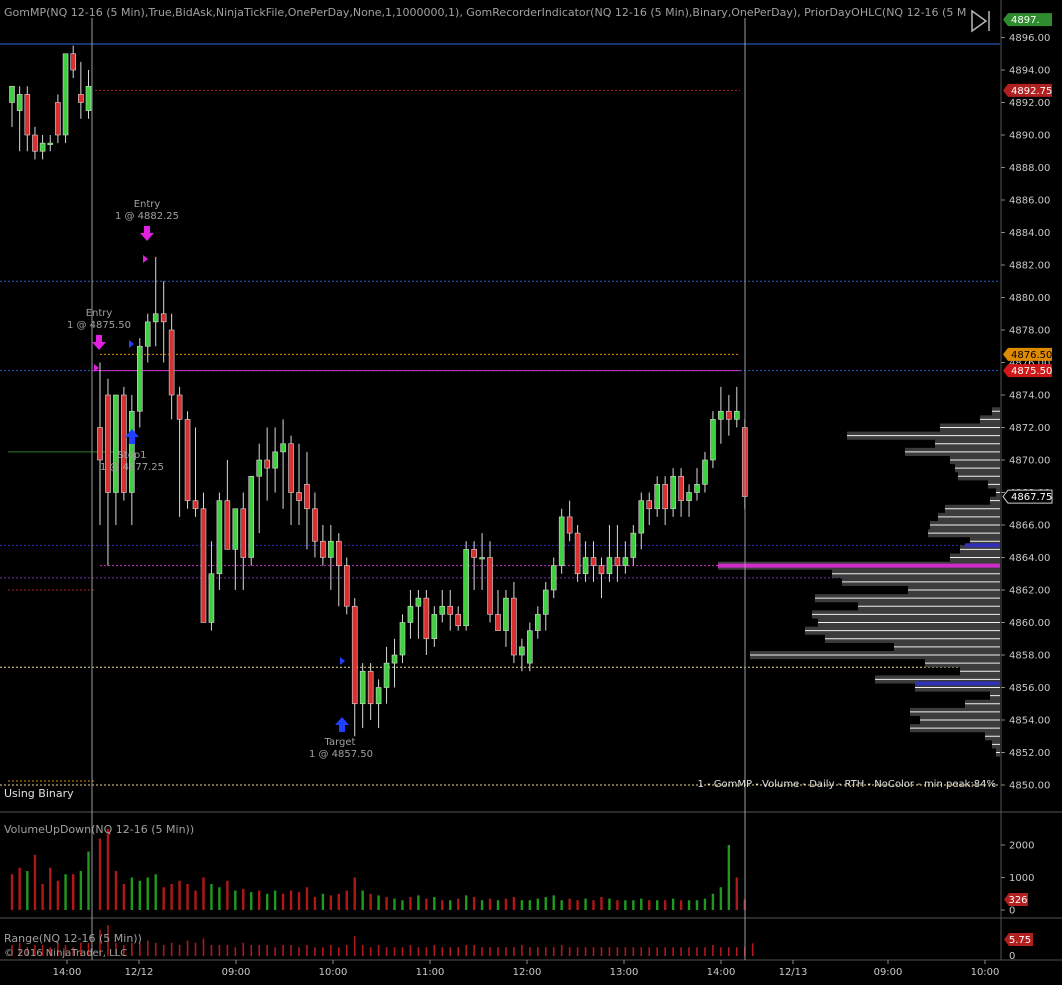 The width and height of the screenshot is (1062, 985). What do you see at coordinates (1031, 371) in the screenshot?
I see `svg-text: 4875.50` at bounding box center [1031, 371].